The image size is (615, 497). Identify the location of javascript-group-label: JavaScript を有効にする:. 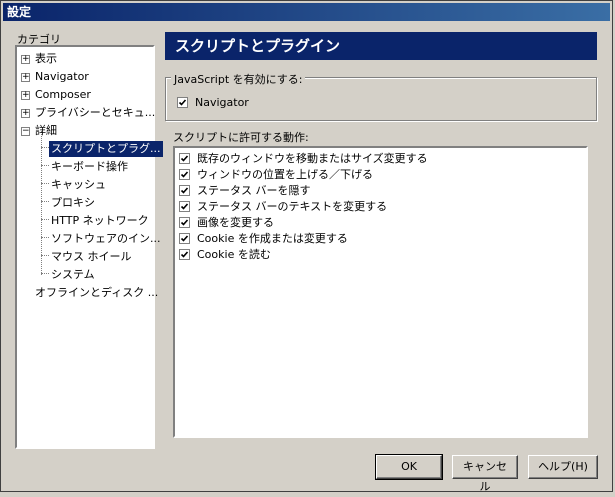
(238, 79).